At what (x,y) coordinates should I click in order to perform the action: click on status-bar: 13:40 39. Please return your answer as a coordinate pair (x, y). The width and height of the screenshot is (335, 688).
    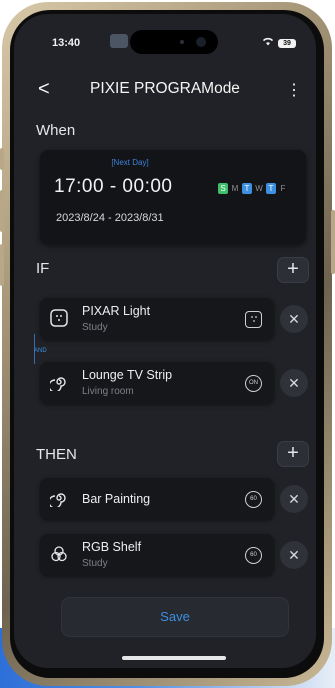
    Looking at the image, I should click on (165, 36).